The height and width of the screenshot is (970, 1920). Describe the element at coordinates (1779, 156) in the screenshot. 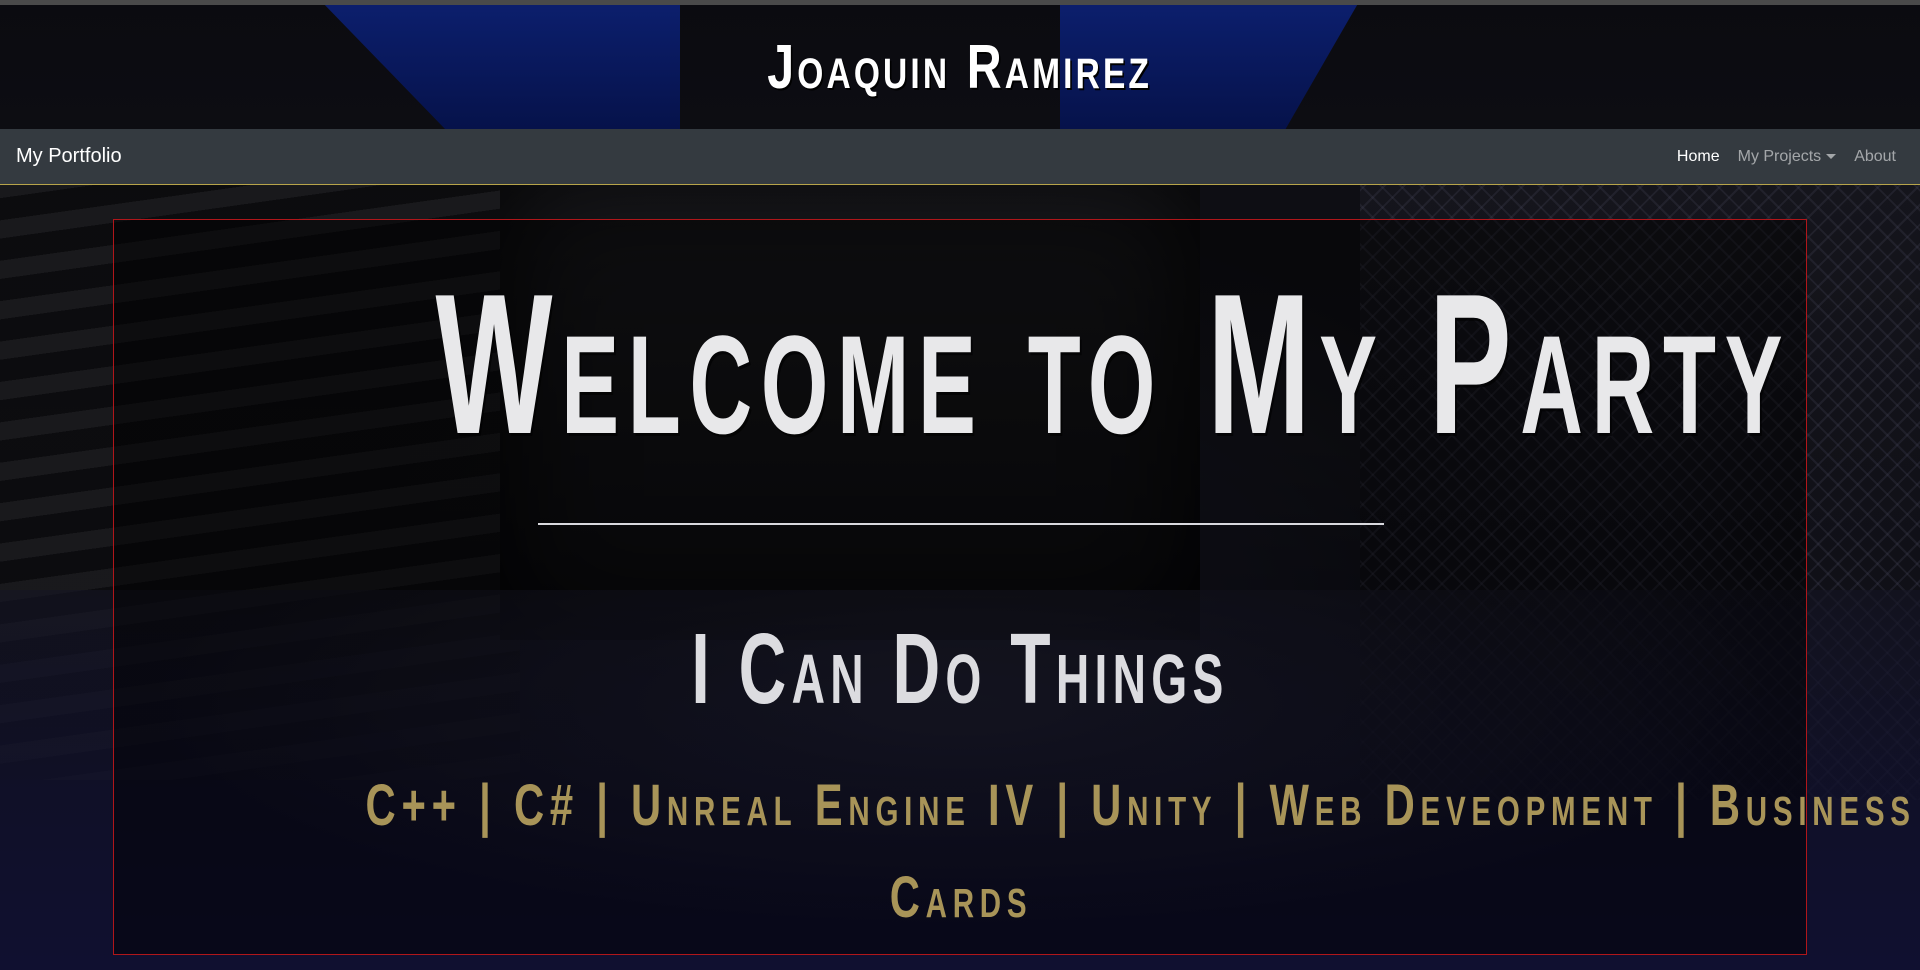

I see `nav-link-my-projects-label: My Projects` at that location.